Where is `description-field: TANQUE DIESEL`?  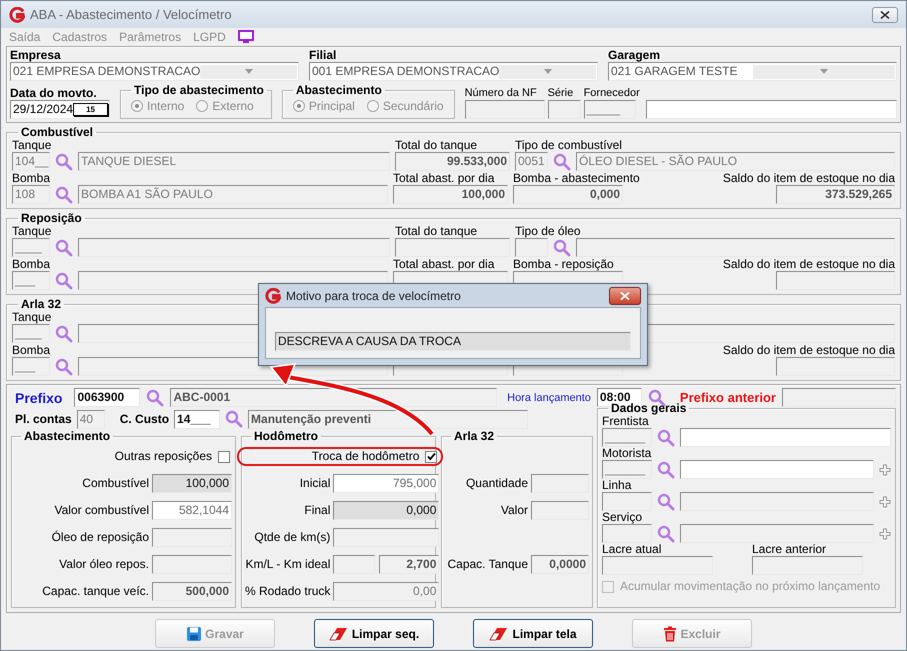 description-field: TANQUE DIESEL is located at coordinates (234, 161).